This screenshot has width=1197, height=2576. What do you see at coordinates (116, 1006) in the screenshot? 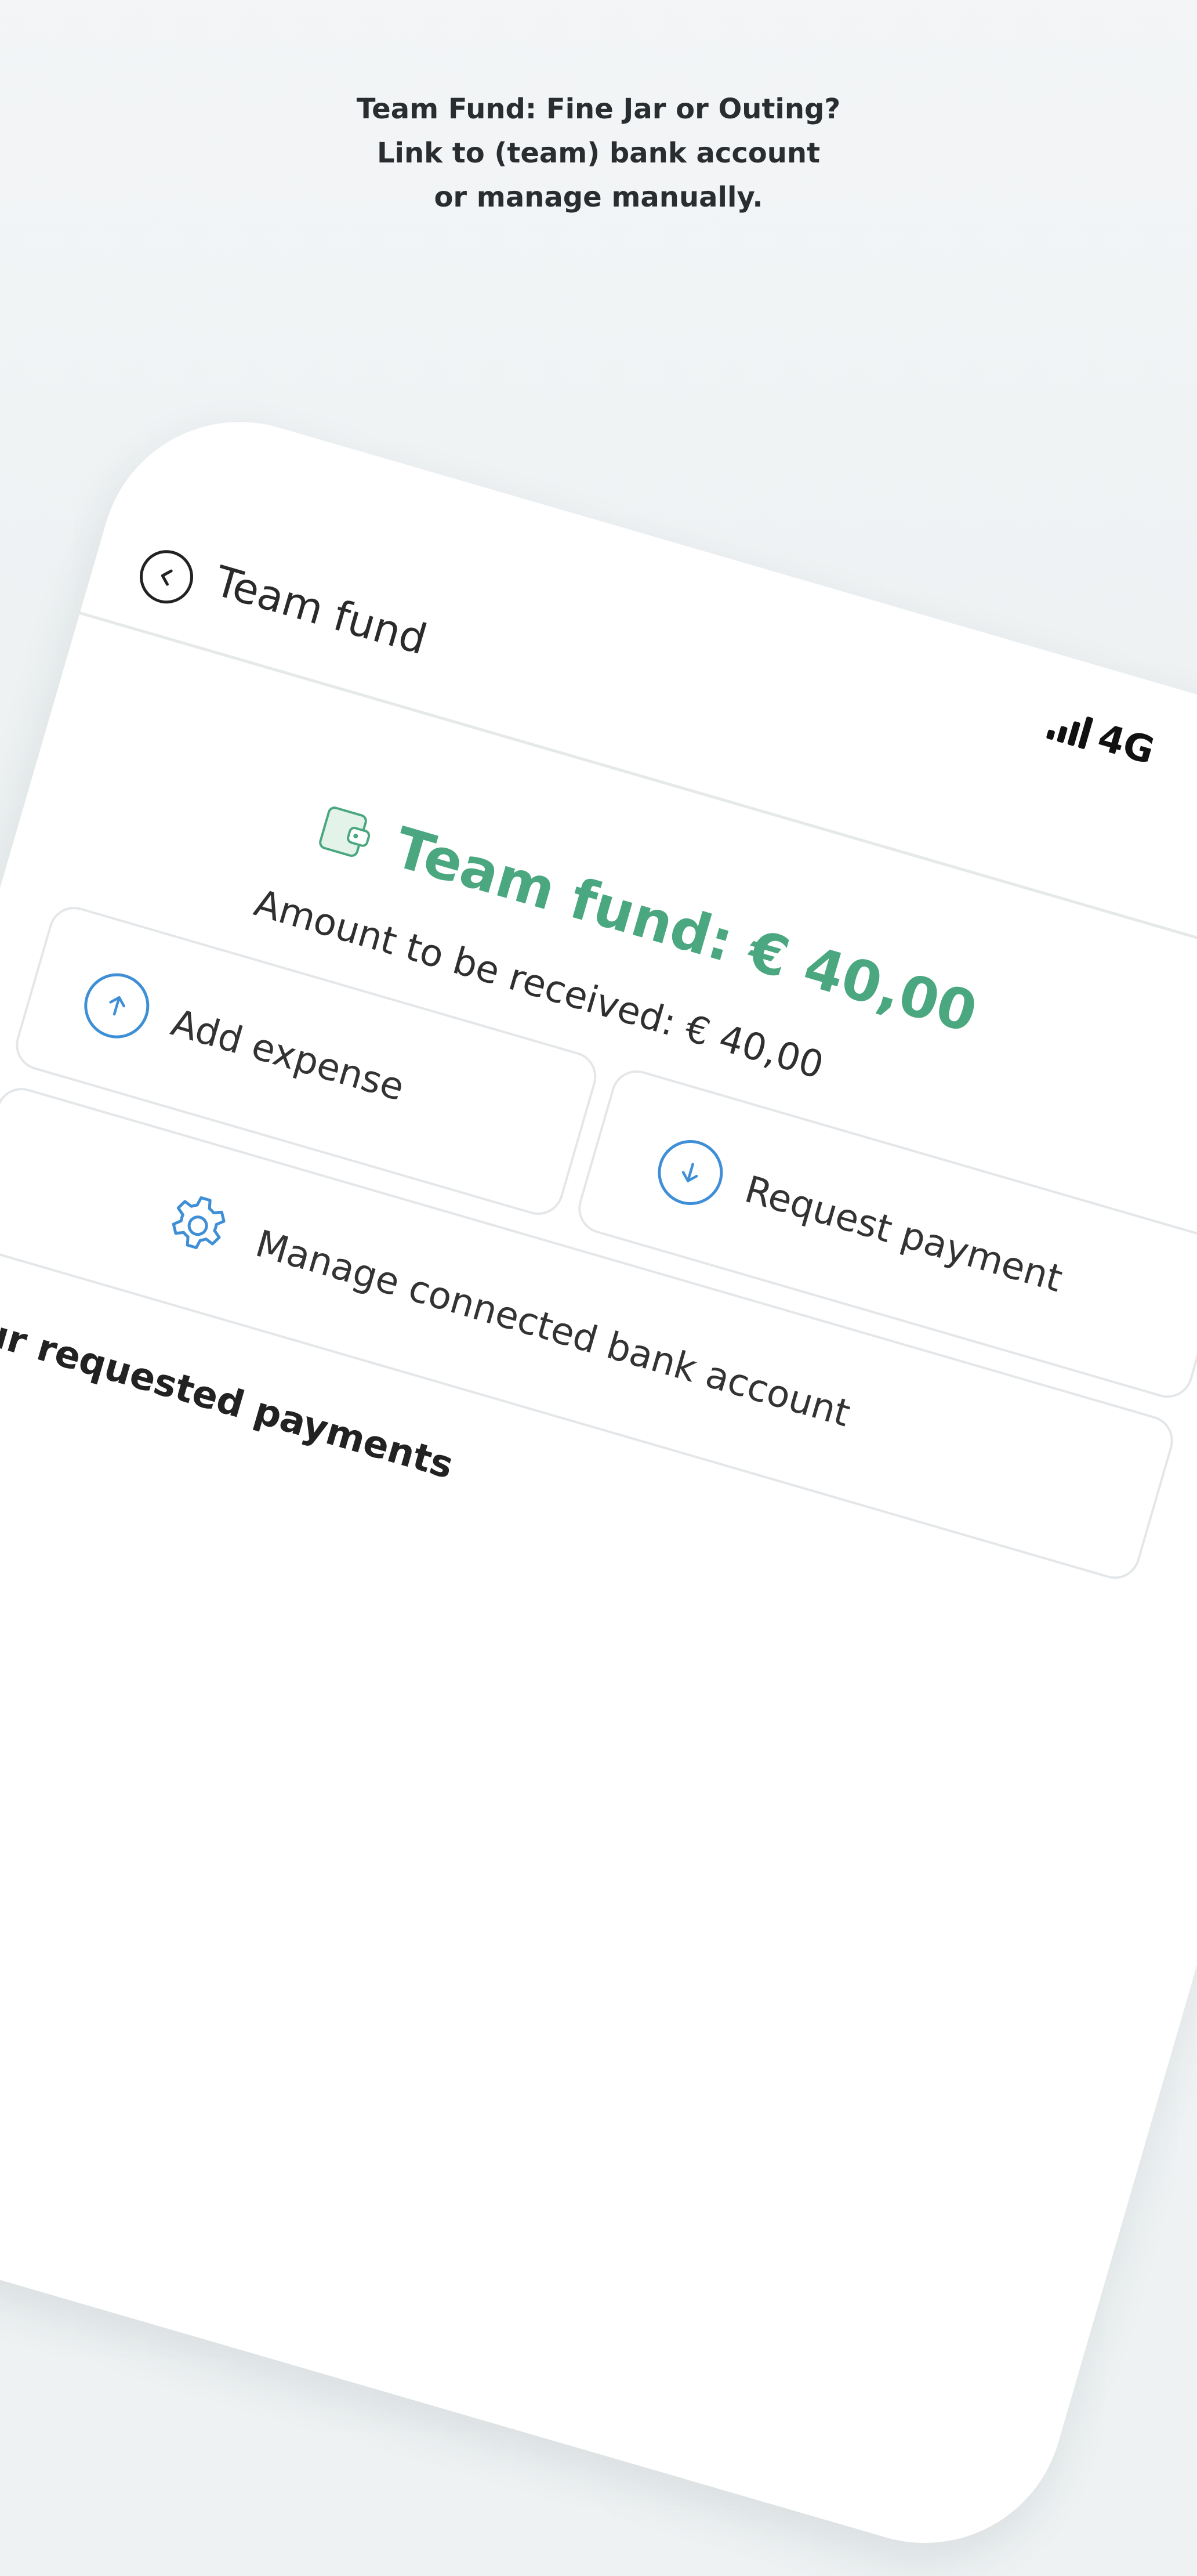
I see `arrow-up-circle-icon` at bounding box center [116, 1006].